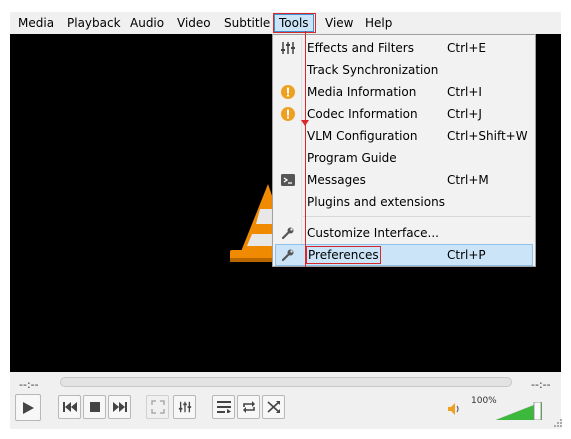 The height and width of the screenshot is (439, 571). I want to click on menu-audio: Audio, so click(147, 23).